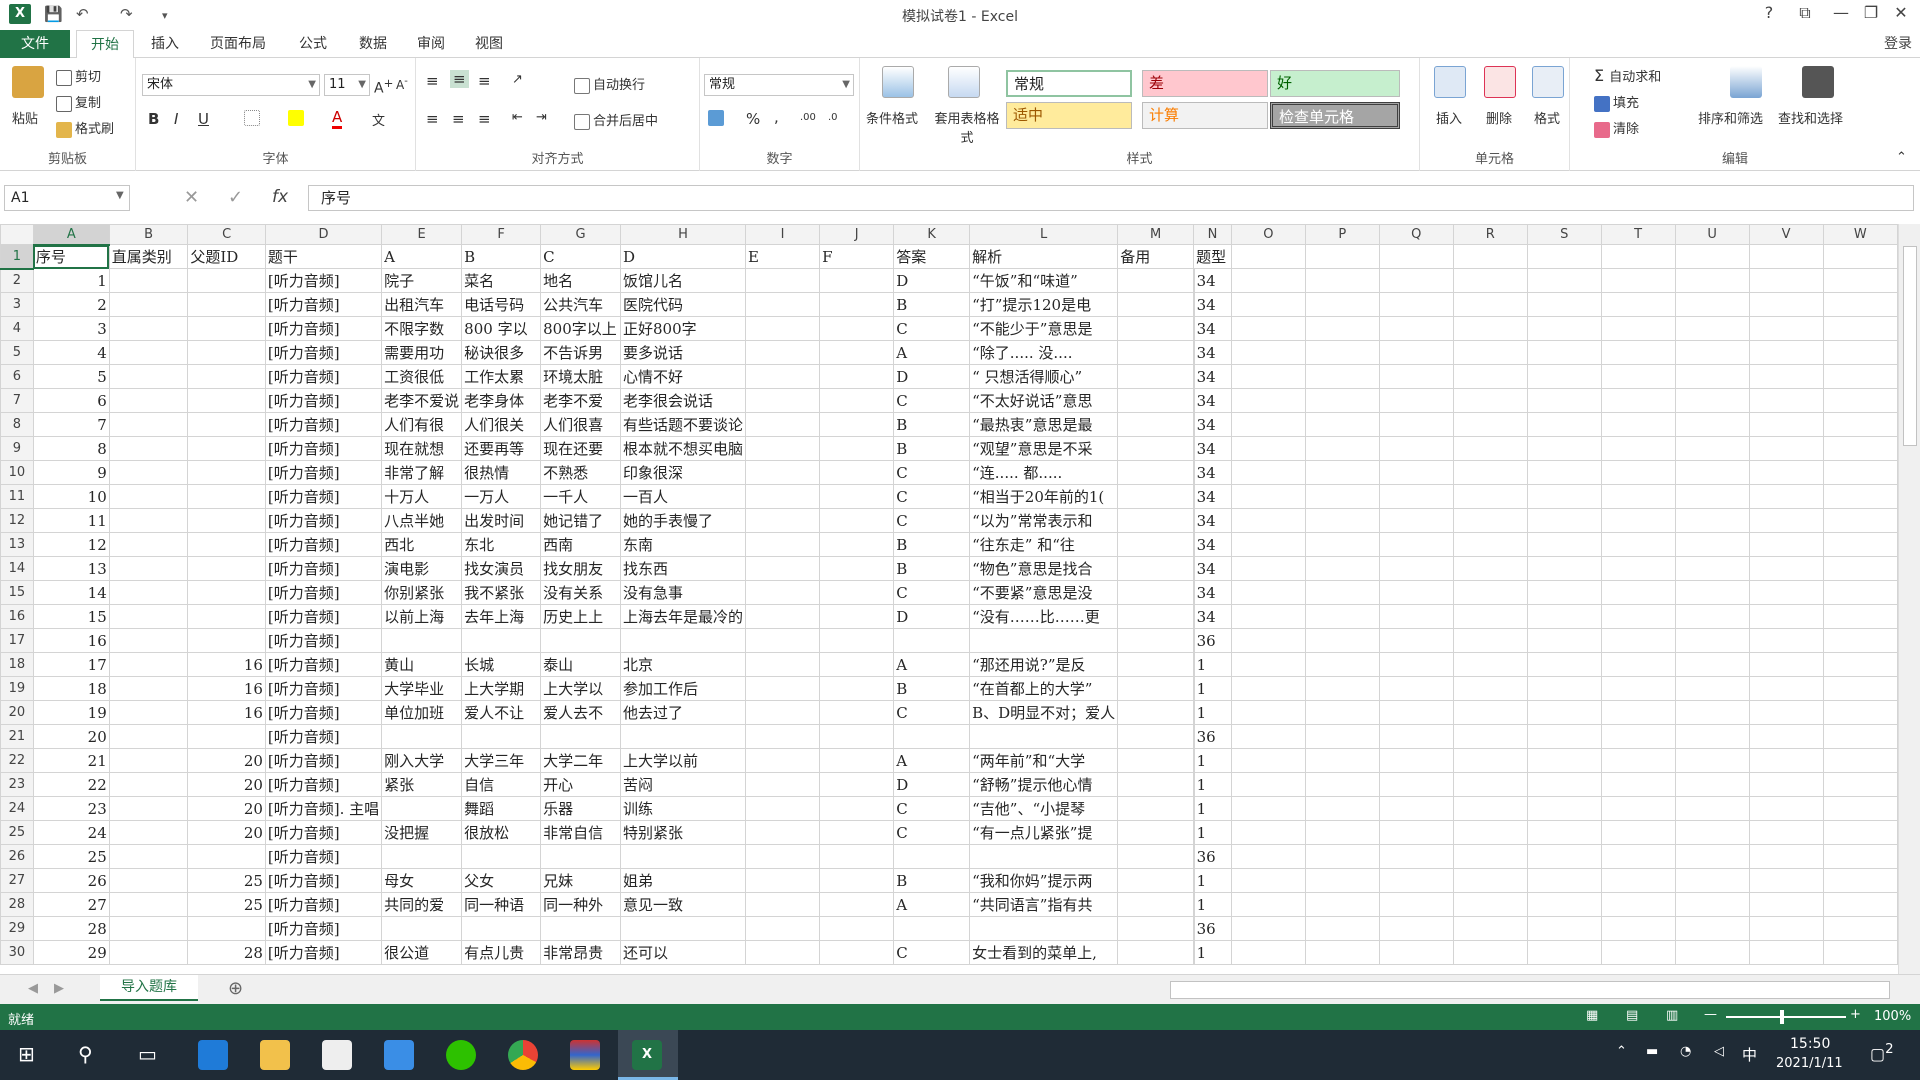  Describe the element at coordinates (501, 832) in the screenshot. I see `cell: 很放松` at that location.